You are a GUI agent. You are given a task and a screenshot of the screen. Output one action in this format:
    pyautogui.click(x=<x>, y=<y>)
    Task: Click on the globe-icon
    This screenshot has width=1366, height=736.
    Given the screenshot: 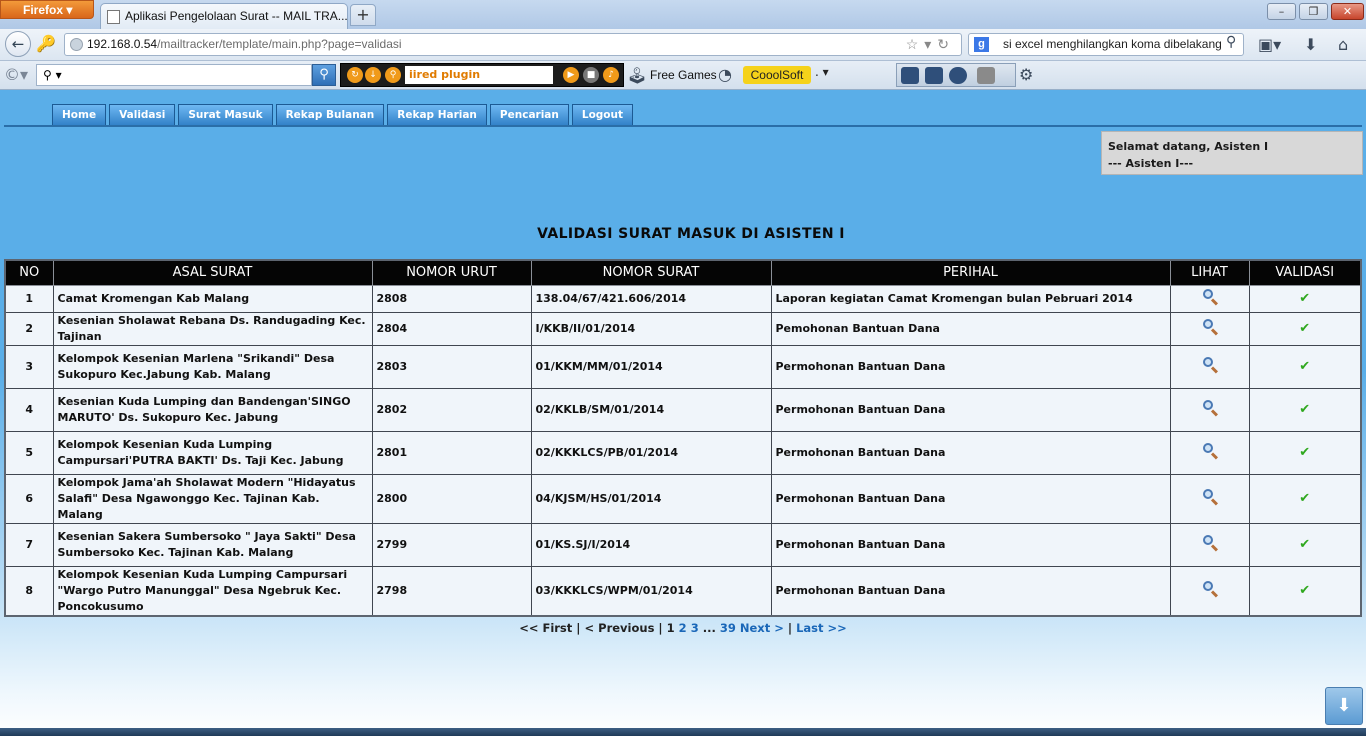 What is the action you would take?
    pyautogui.click(x=958, y=75)
    